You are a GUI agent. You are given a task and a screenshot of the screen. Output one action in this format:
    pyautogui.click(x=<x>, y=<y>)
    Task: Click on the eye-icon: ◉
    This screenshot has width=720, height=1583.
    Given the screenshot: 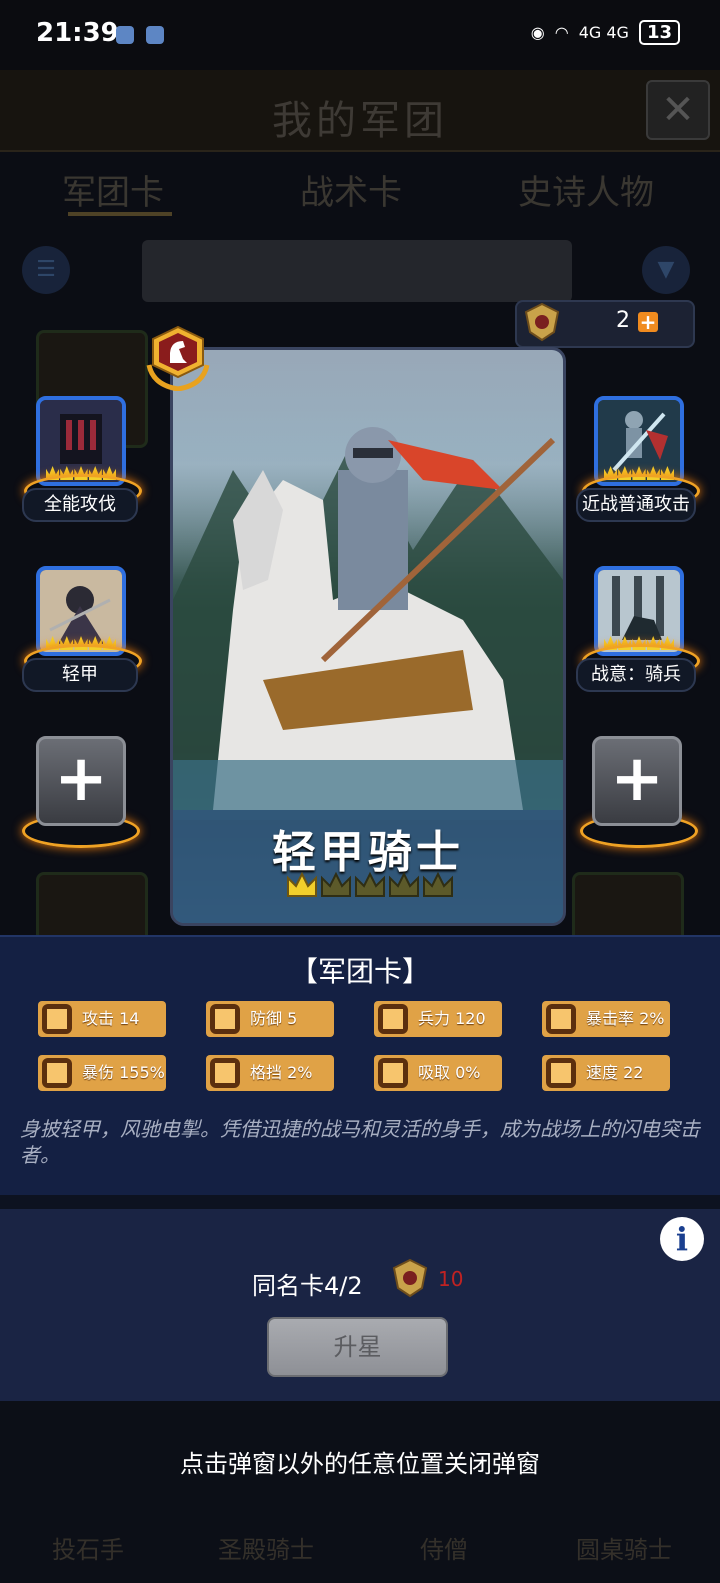 What is the action you would take?
    pyautogui.click(x=537, y=32)
    